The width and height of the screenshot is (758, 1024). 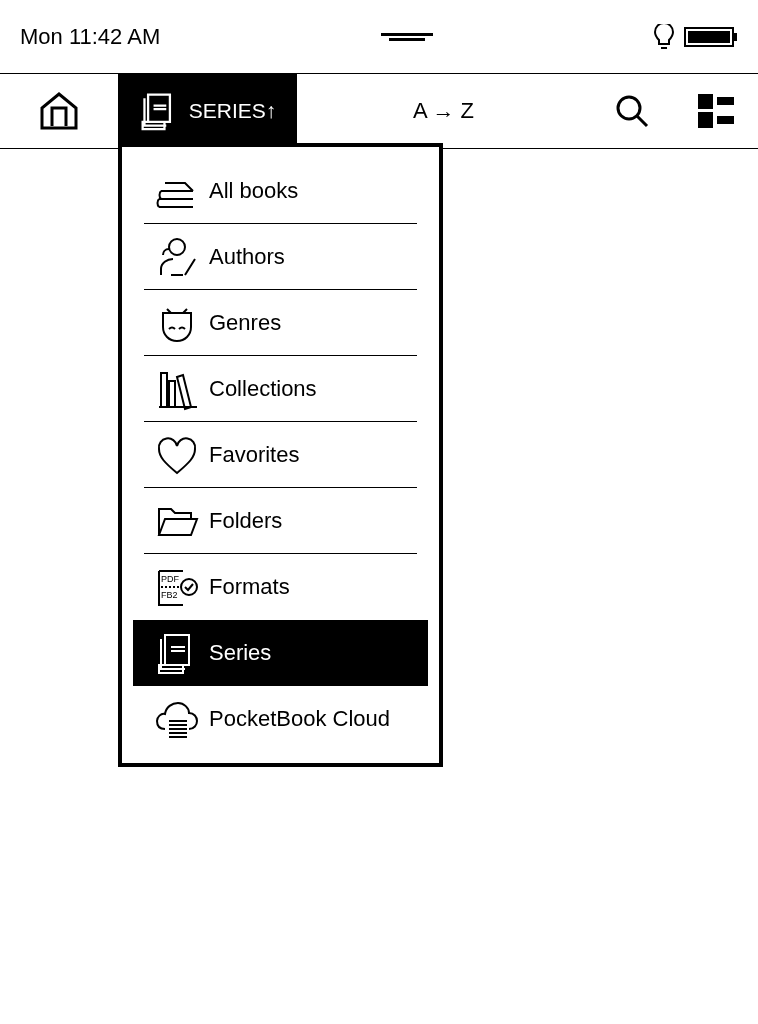 What do you see at coordinates (711, 36) in the screenshot?
I see `battery-icon` at bounding box center [711, 36].